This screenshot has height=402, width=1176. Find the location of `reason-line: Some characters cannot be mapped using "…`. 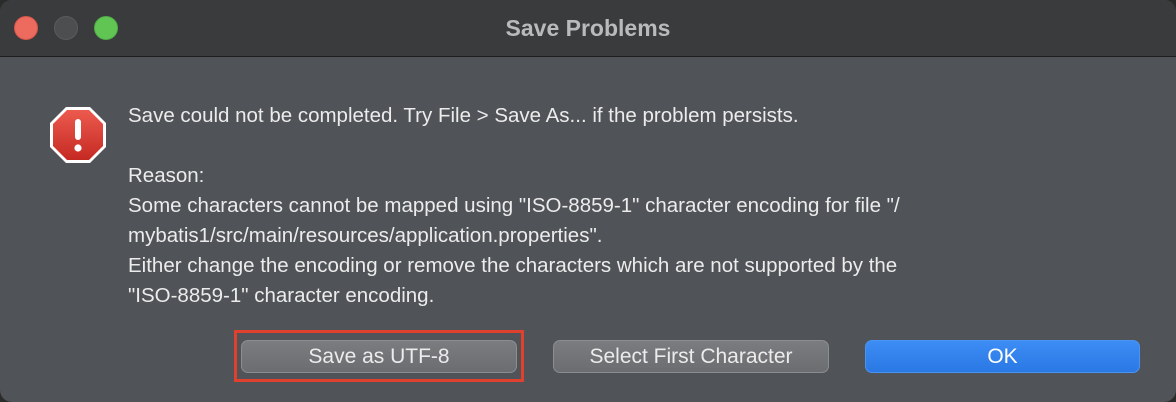

reason-line: Some characters cannot be mapped using "… is located at coordinates (514, 205).